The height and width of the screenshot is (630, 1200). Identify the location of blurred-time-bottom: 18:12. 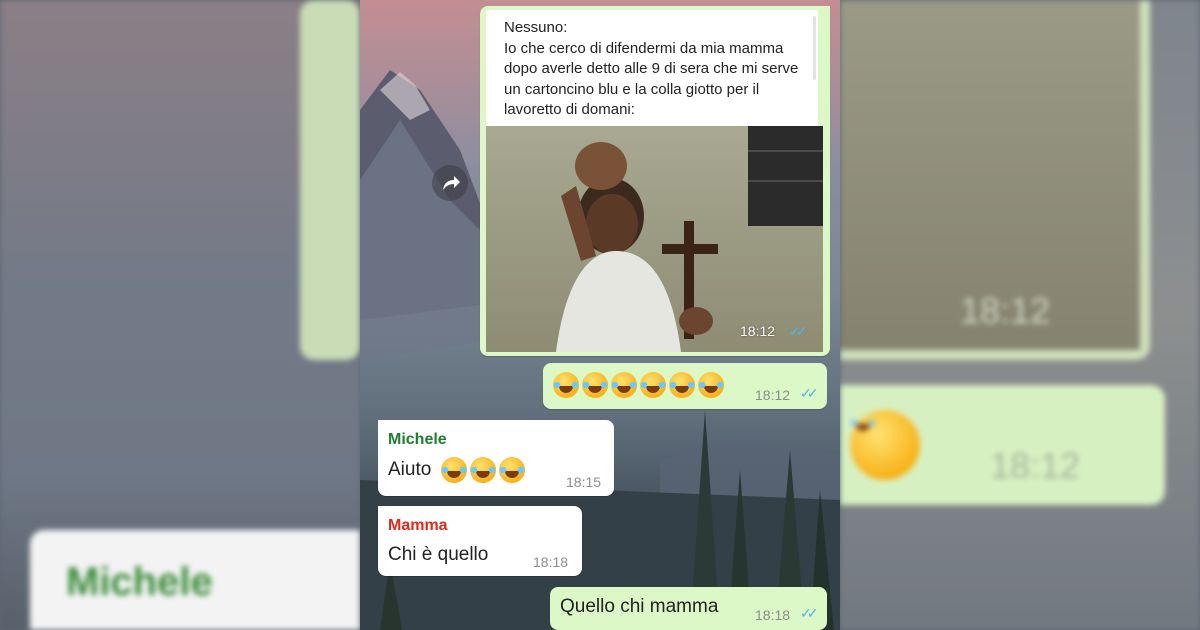
(1035, 465).